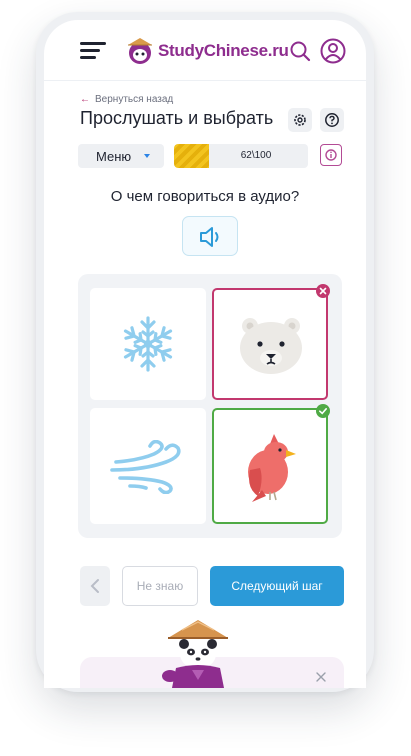  I want to click on back-link: ← Вернуться назад, so click(126, 99).